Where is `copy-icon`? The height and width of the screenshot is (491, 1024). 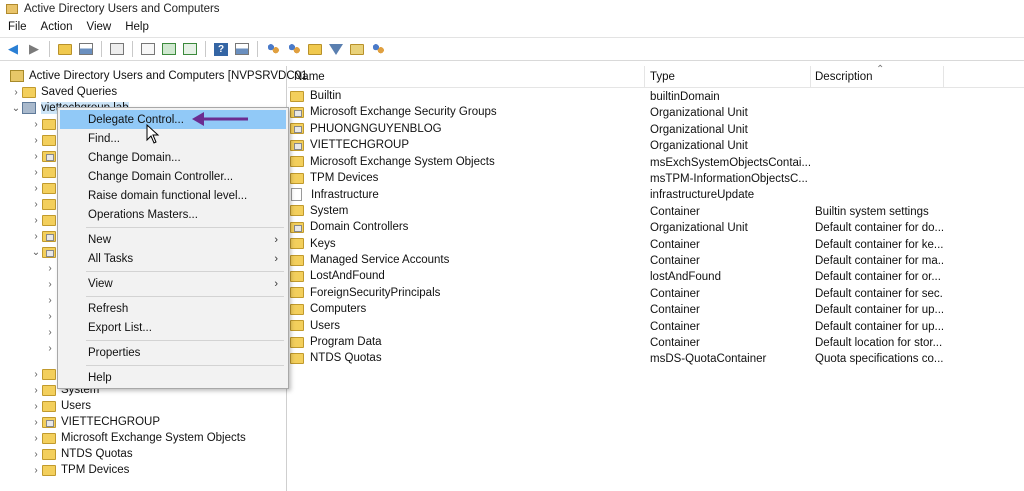 copy-icon is located at coordinates (117, 49).